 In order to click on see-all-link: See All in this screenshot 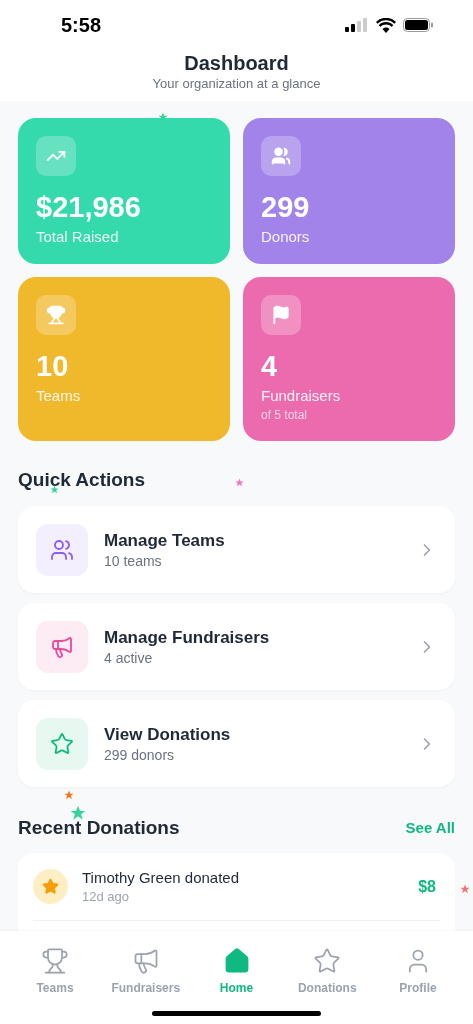, I will do `click(430, 828)`.